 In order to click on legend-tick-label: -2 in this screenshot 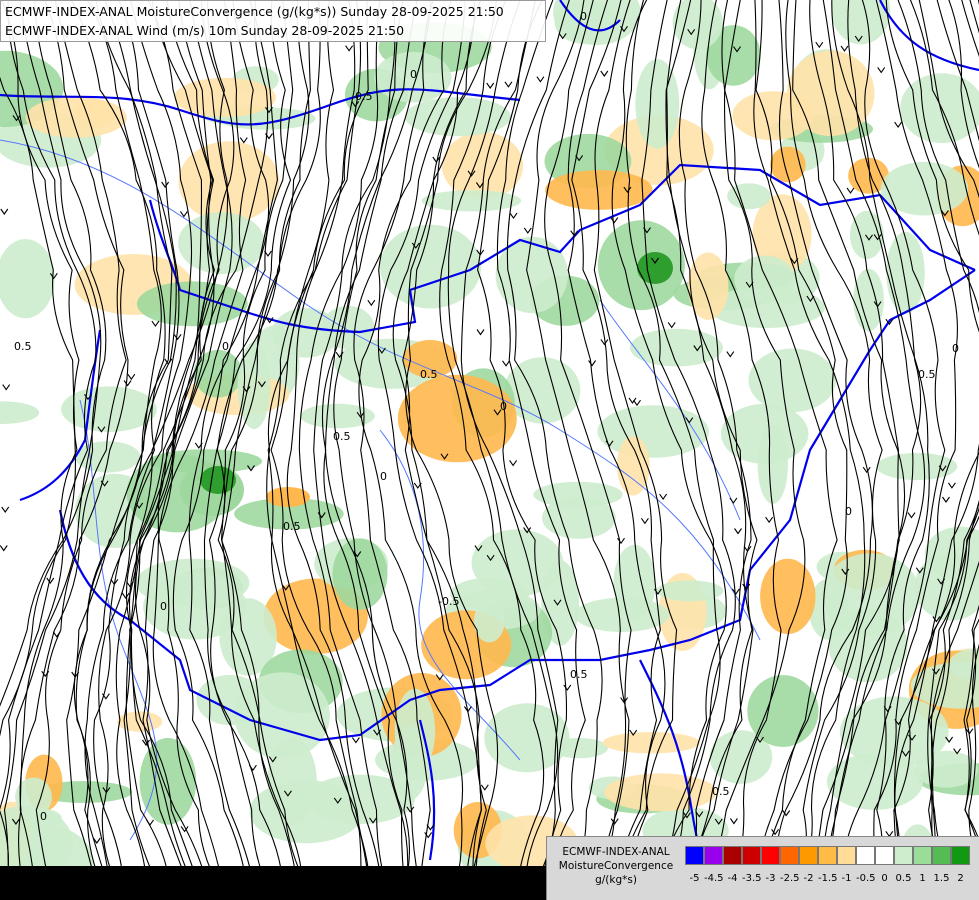, I will do `click(808, 878)`.